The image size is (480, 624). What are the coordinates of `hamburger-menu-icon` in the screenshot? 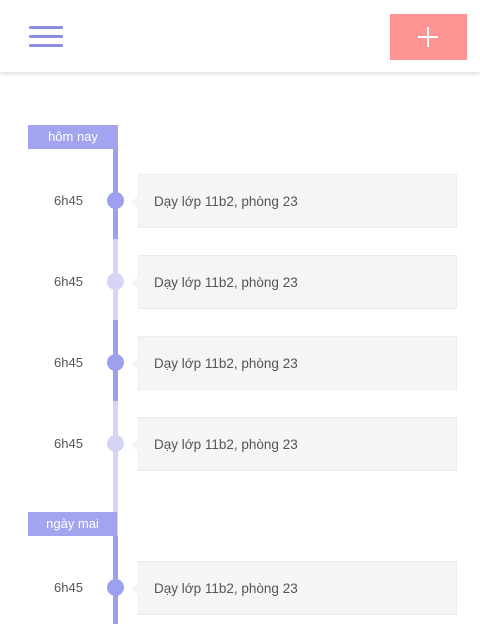 It's located at (46, 37).